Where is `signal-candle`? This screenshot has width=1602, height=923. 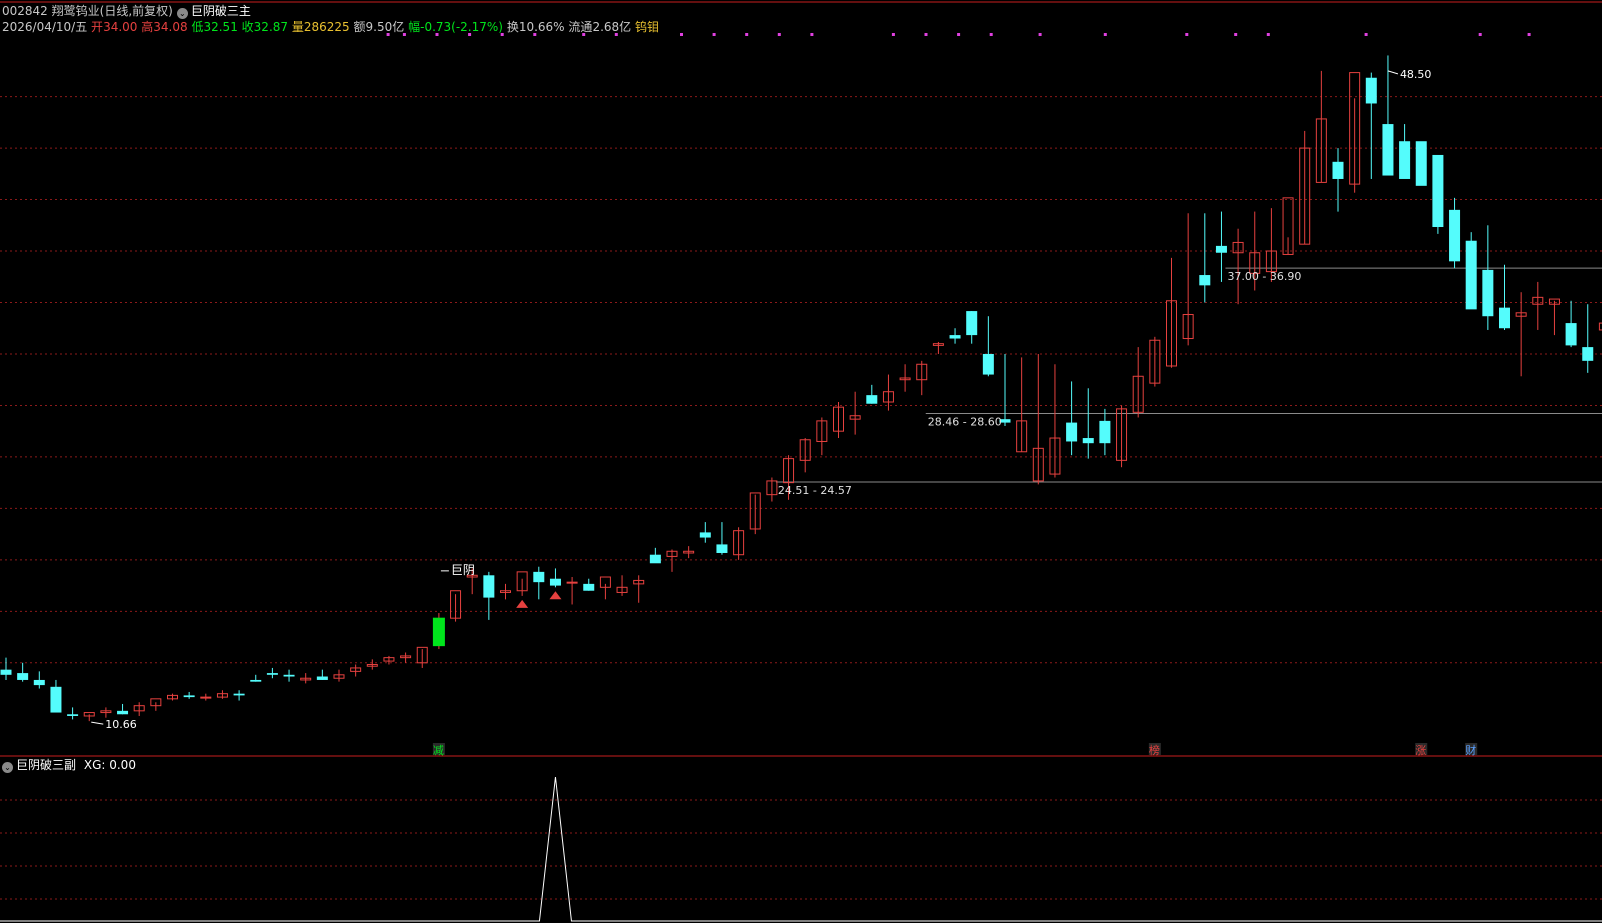 signal-candle is located at coordinates (438, 632).